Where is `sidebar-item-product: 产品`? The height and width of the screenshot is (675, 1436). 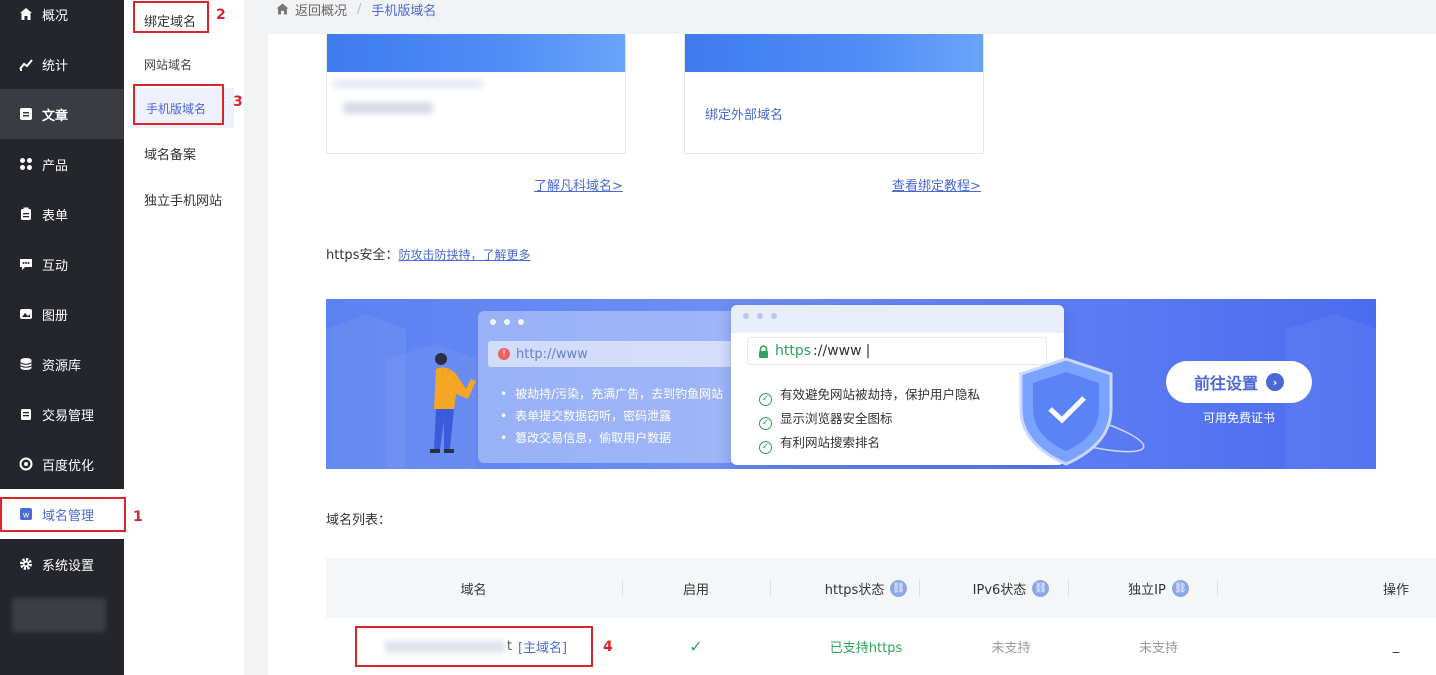 sidebar-item-product: 产品 is located at coordinates (62, 164).